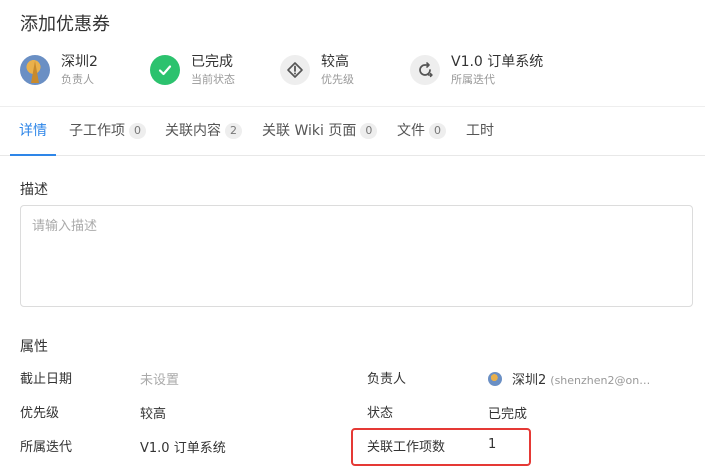  I want to click on meta-assignee-value: 深圳2, so click(79, 62).